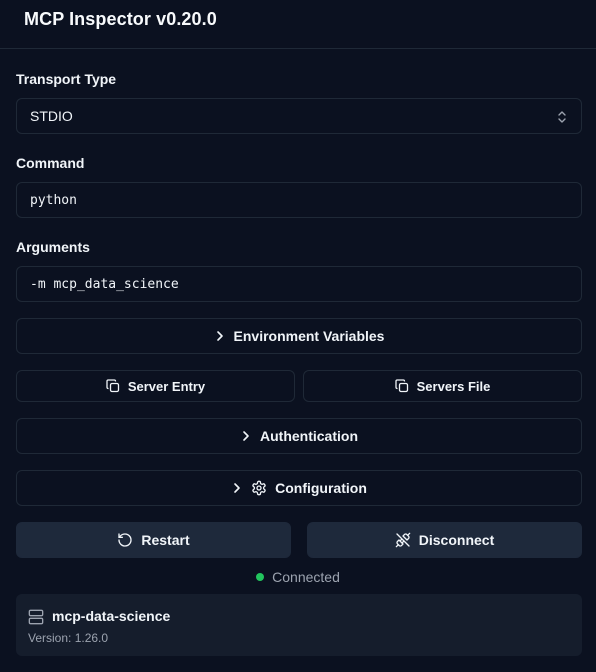 The height and width of the screenshot is (672, 596). What do you see at coordinates (125, 540) in the screenshot?
I see `rotate-ccw-icon` at bounding box center [125, 540].